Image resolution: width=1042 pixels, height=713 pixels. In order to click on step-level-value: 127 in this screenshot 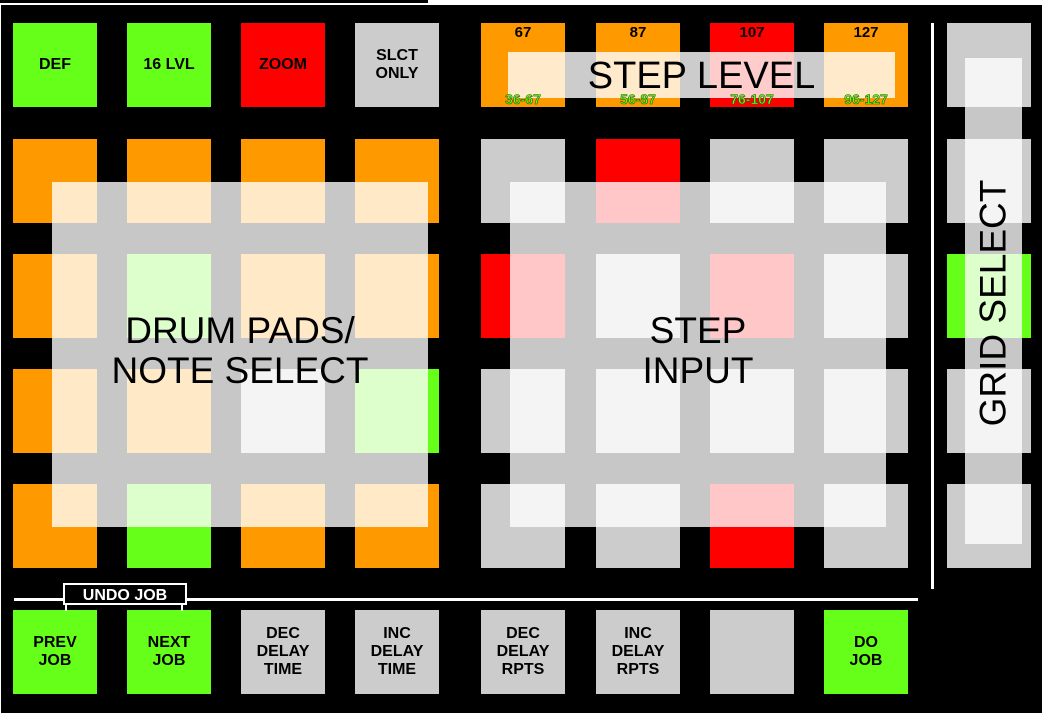, I will do `click(866, 32)`.